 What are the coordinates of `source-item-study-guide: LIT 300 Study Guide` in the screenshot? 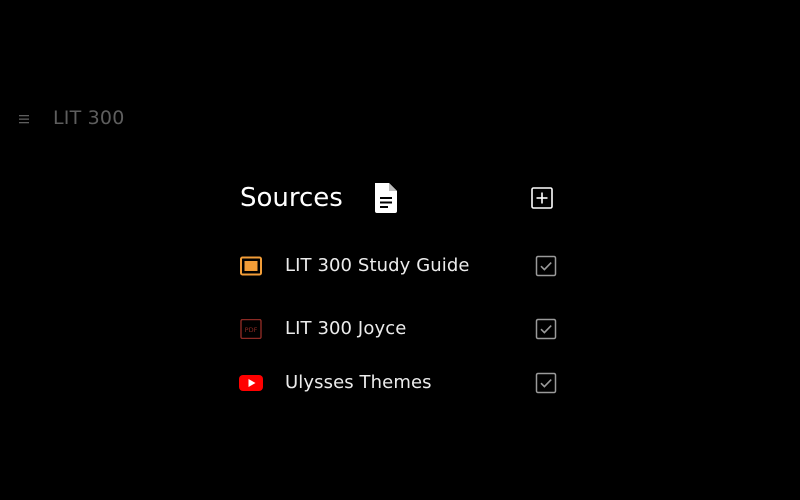 It's located at (401, 266).